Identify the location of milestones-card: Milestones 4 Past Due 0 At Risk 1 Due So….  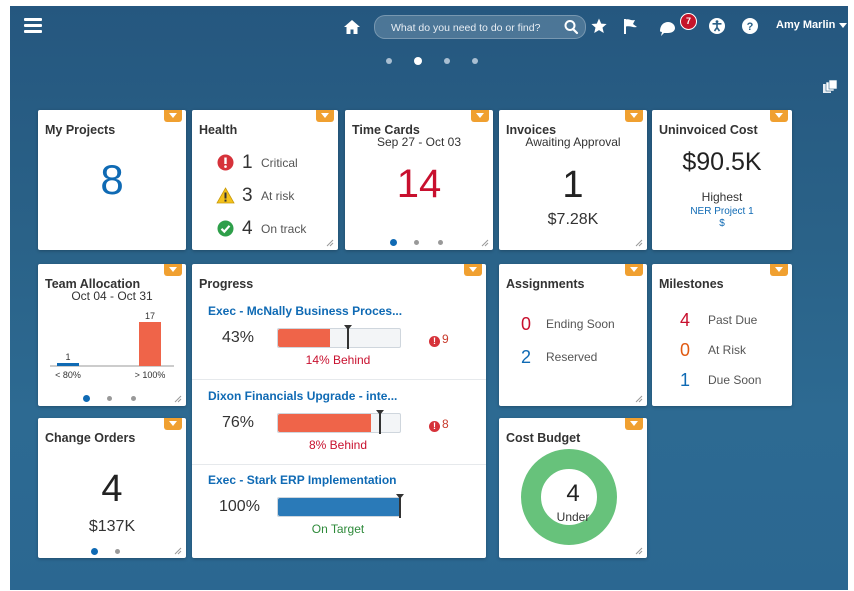
(722, 335).